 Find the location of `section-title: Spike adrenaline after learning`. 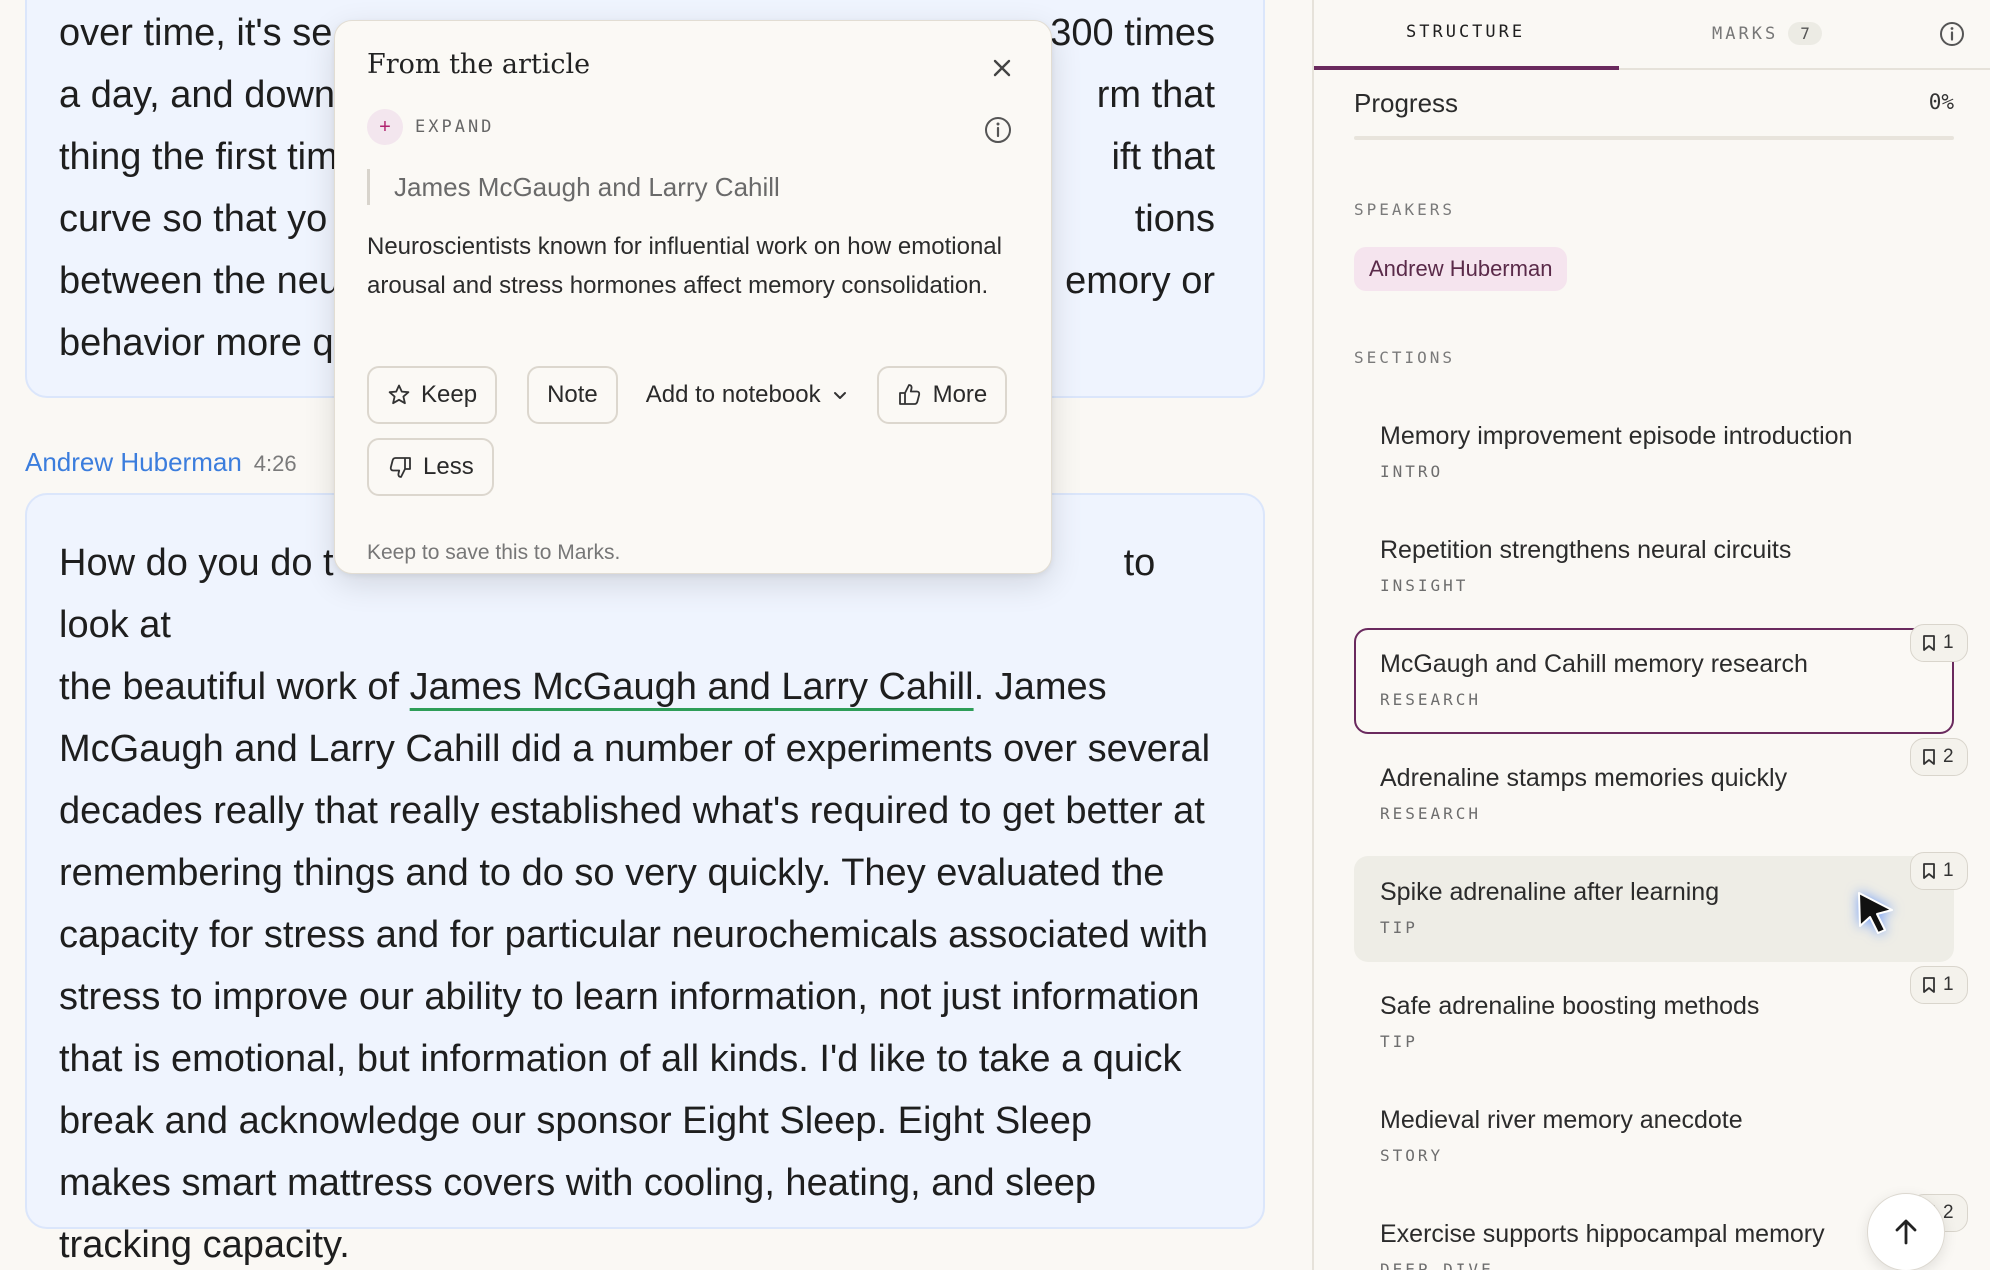

section-title: Spike adrenaline after learning is located at coordinates (1550, 892).